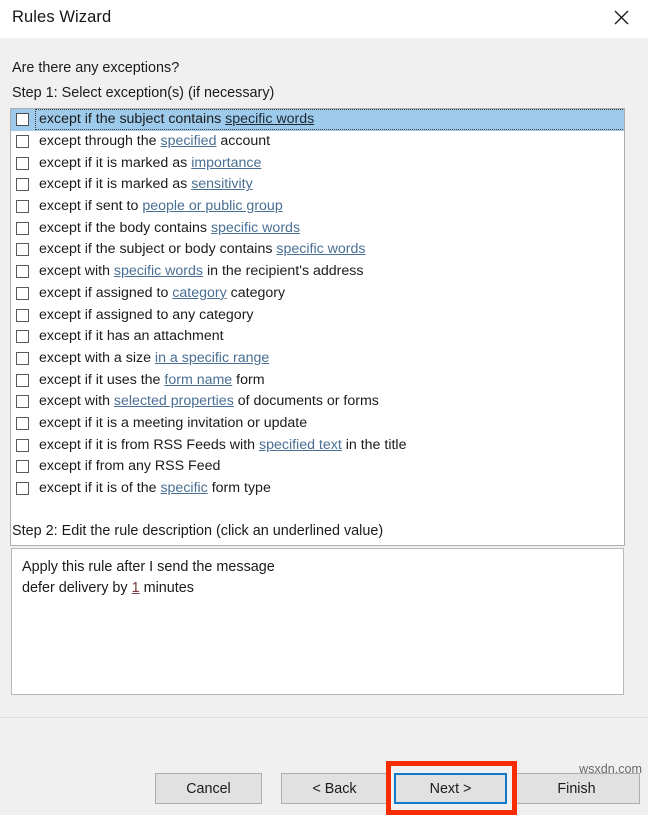 Image resolution: width=648 pixels, height=815 pixels. I want to click on exception-row: except if it uses the form name form, so click(317, 380).